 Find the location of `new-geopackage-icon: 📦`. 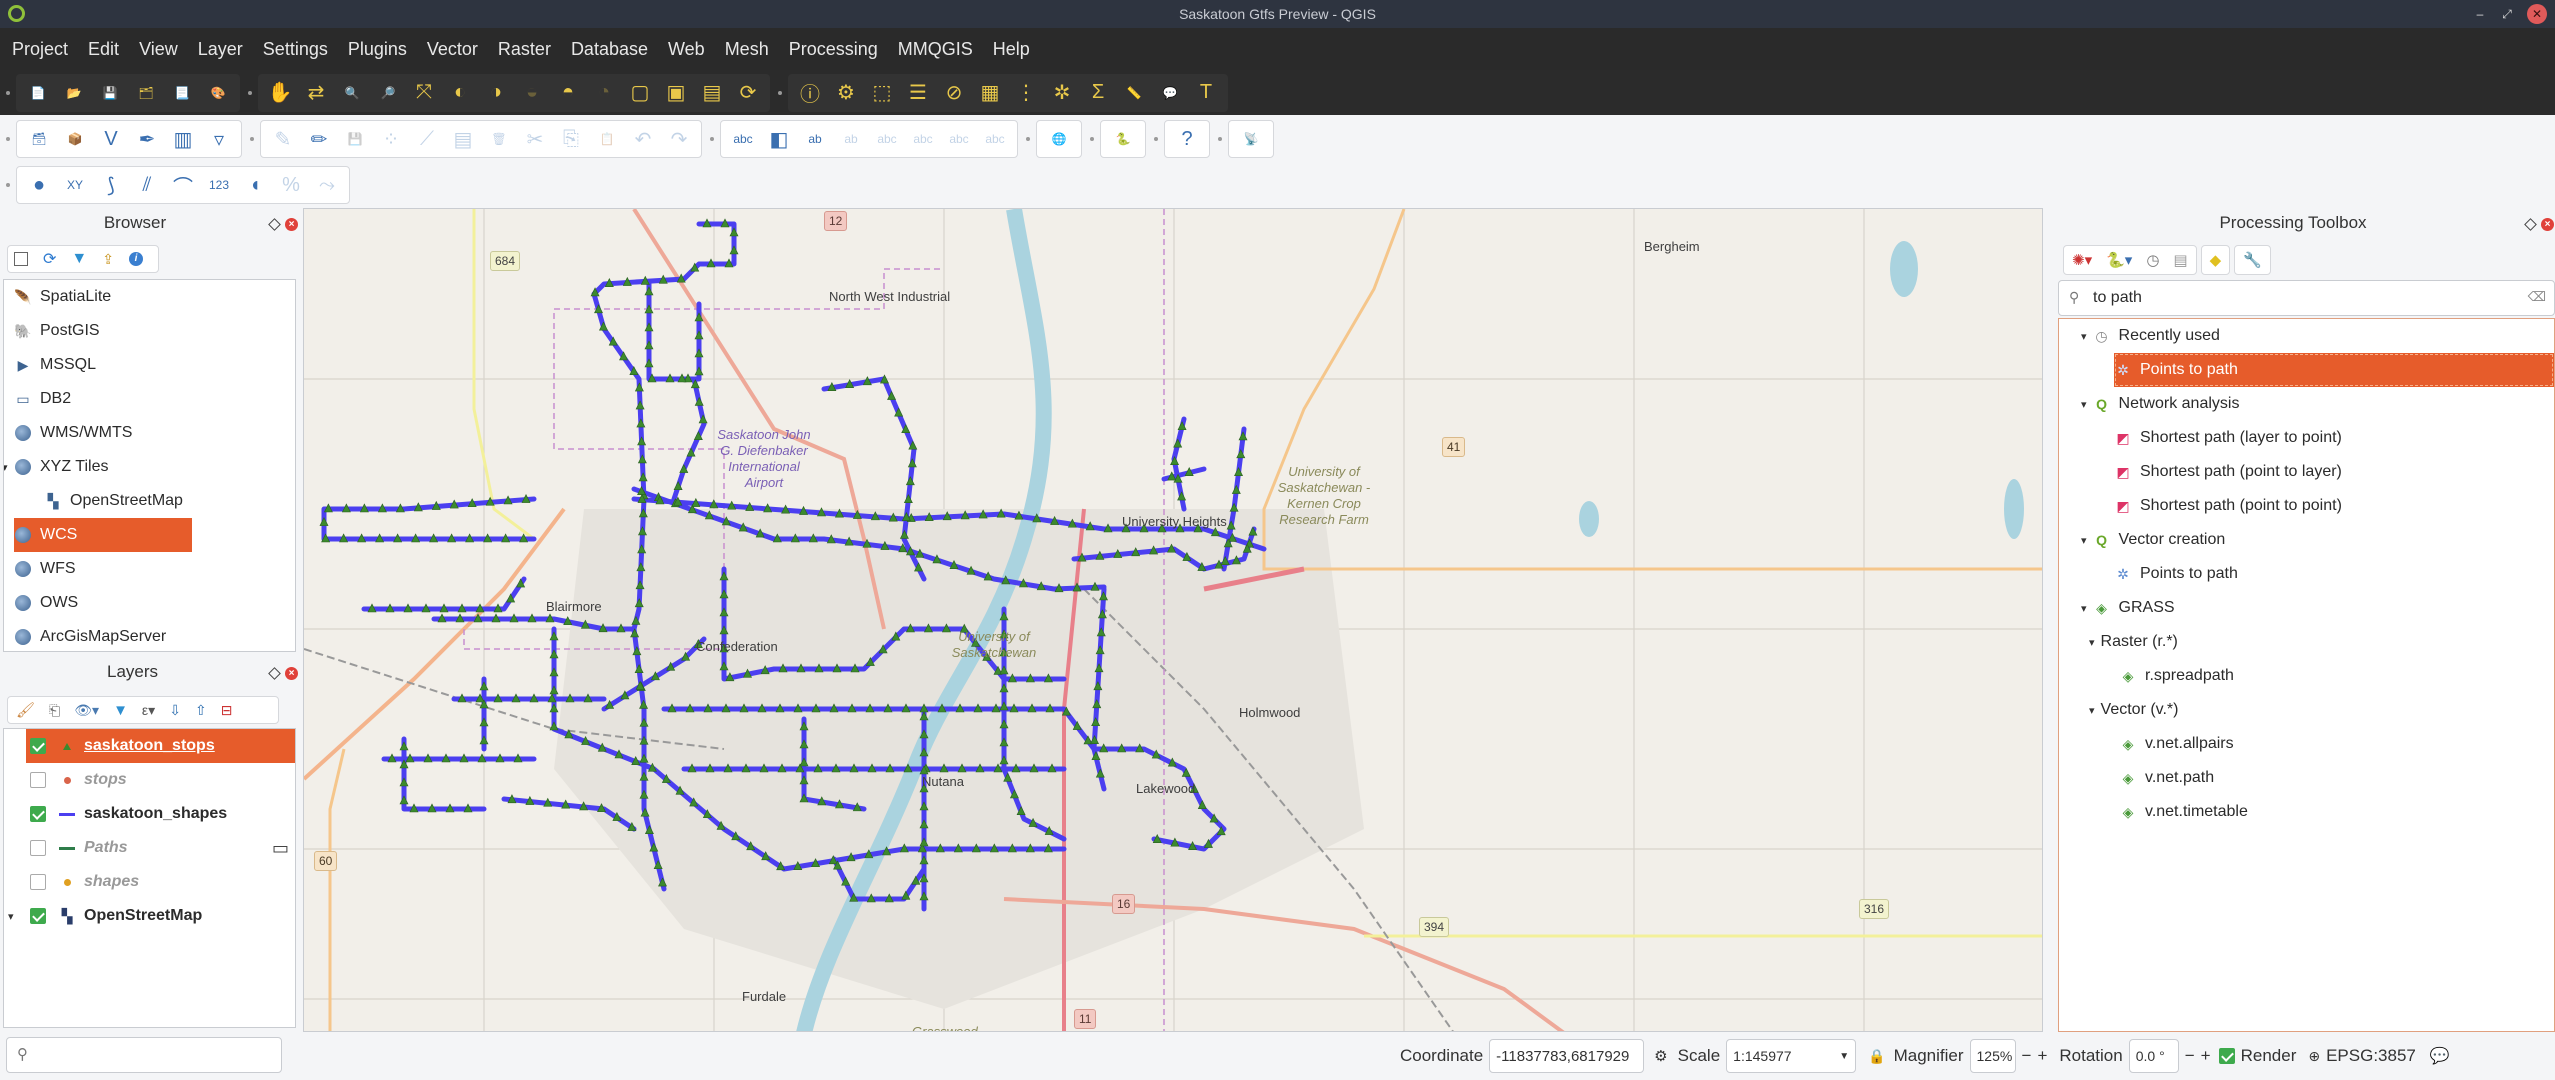

new-geopackage-icon: 📦 is located at coordinates (75, 139).